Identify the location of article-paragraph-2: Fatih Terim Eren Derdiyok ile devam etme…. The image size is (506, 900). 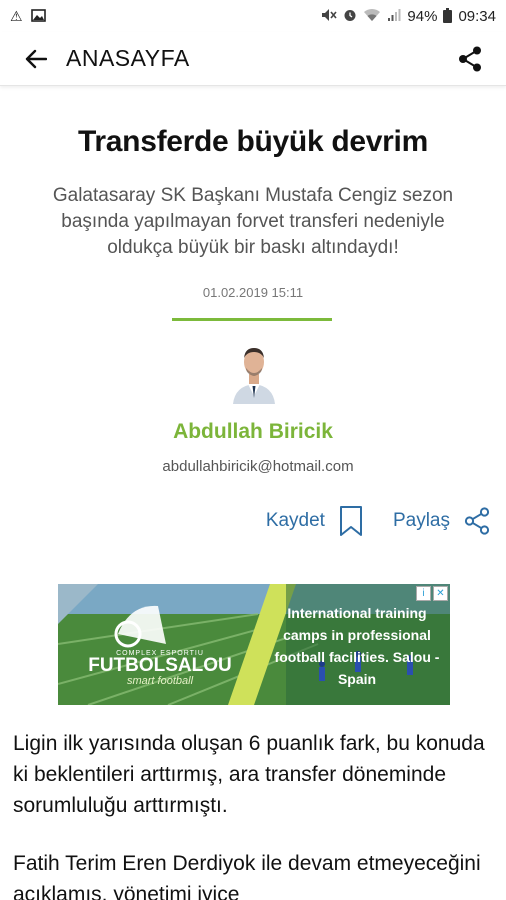
(247, 876).